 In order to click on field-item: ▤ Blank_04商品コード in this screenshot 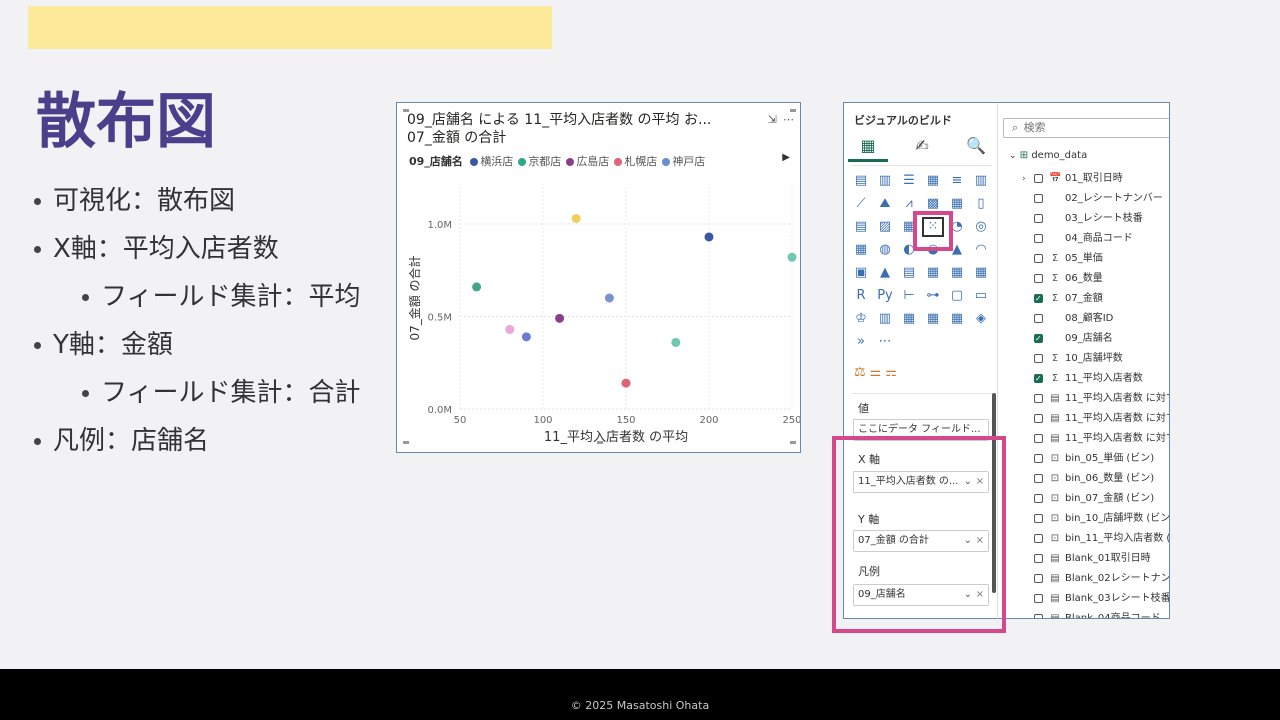, I will do `click(1083, 613)`.